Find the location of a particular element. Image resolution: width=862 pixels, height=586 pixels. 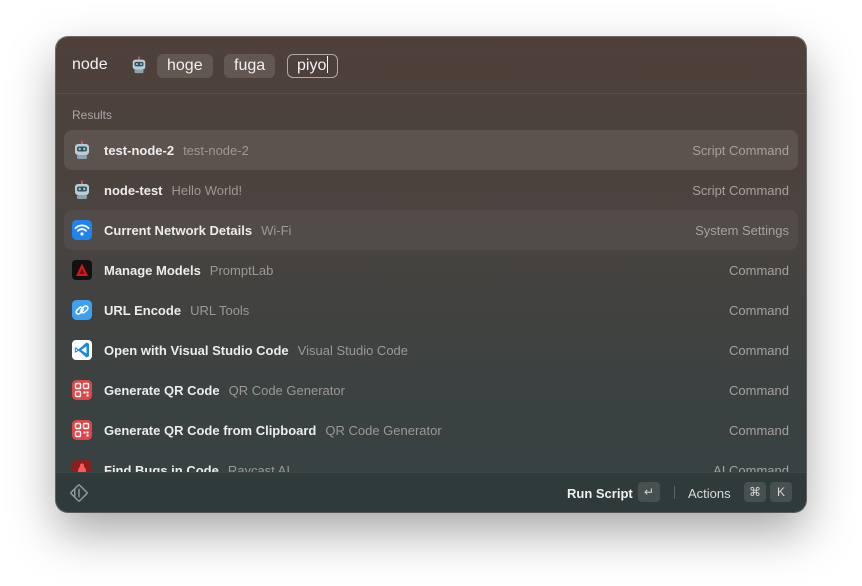

item-title-text: test-node-2 is located at coordinates (139, 150).